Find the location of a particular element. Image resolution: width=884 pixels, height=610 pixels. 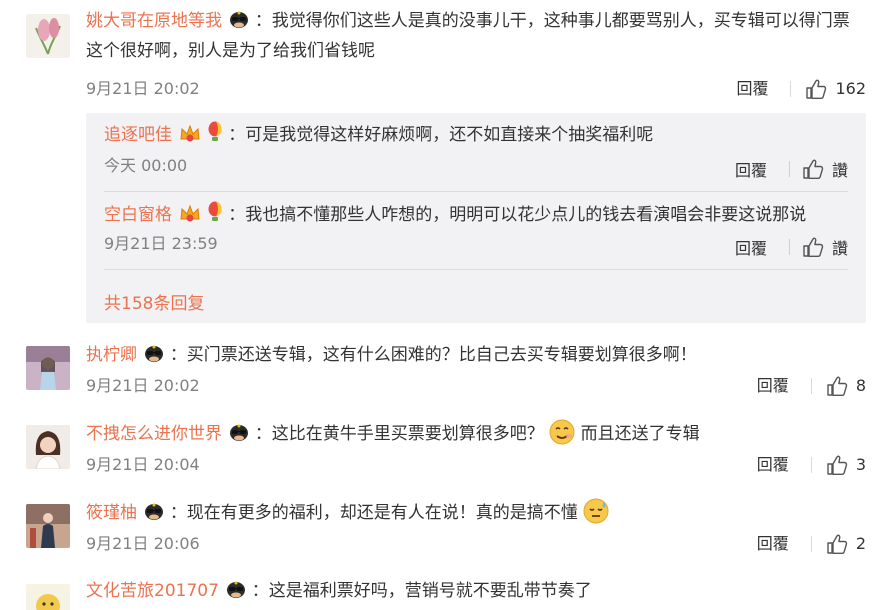

comment-text-after: 而且还送了专辑 is located at coordinates (640, 434).